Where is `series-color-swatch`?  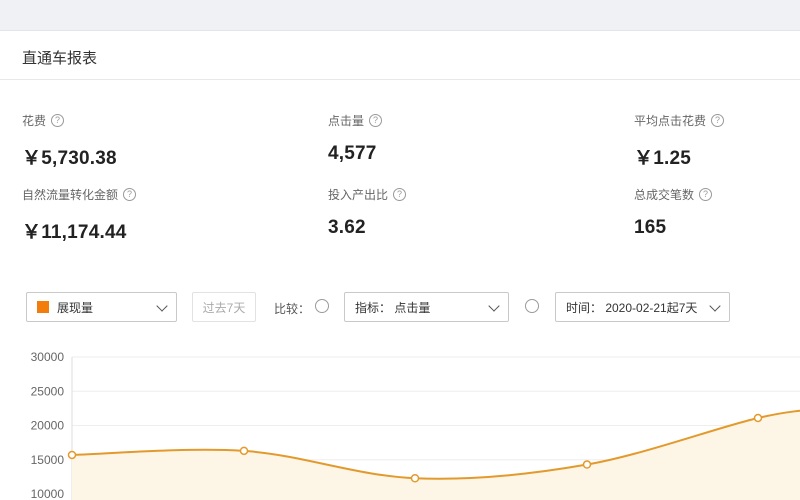 series-color-swatch is located at coordinates (43, 307).